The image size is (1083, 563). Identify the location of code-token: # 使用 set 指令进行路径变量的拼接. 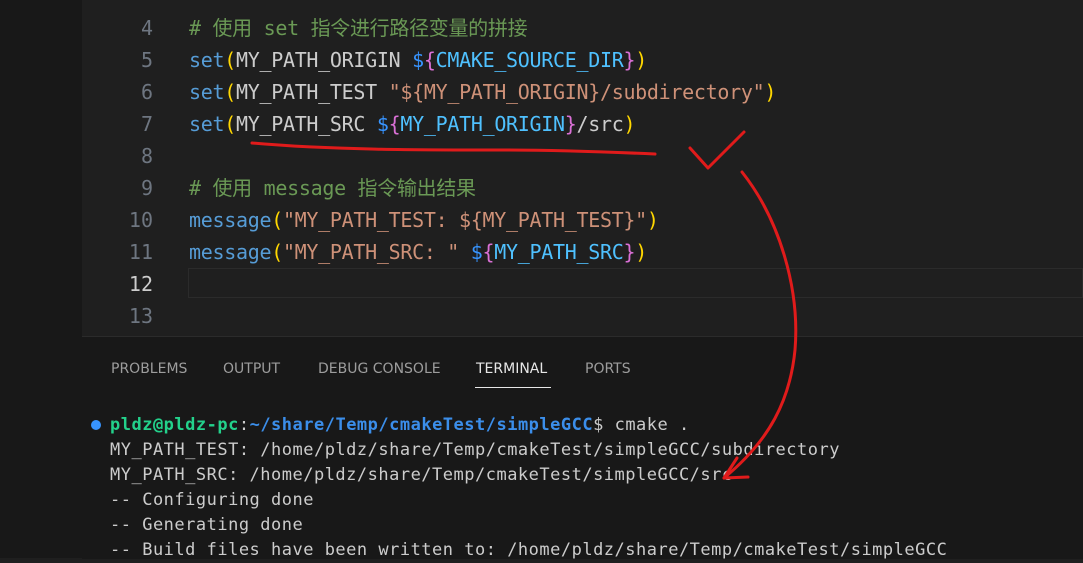
(358, 28).